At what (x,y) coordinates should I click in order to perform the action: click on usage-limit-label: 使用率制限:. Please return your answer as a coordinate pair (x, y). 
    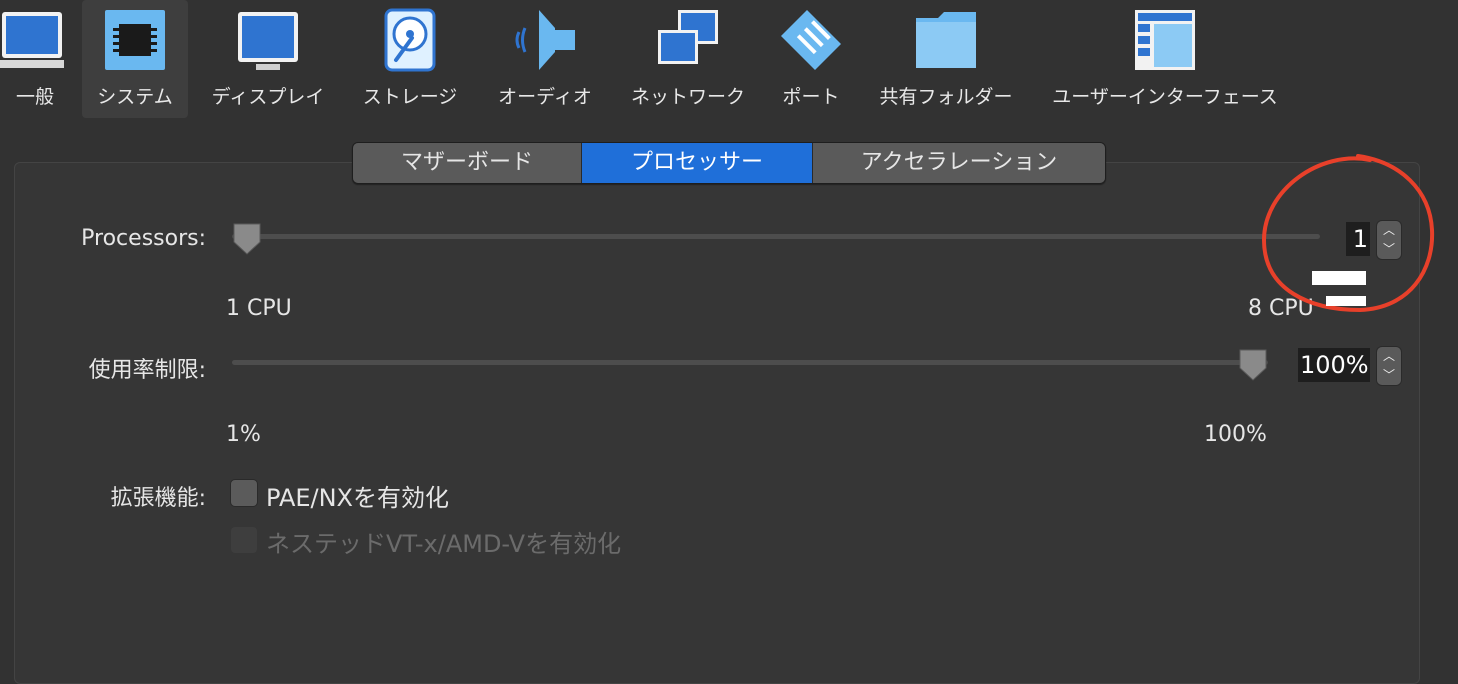
    Looking at the image, I should click on (147, 370).